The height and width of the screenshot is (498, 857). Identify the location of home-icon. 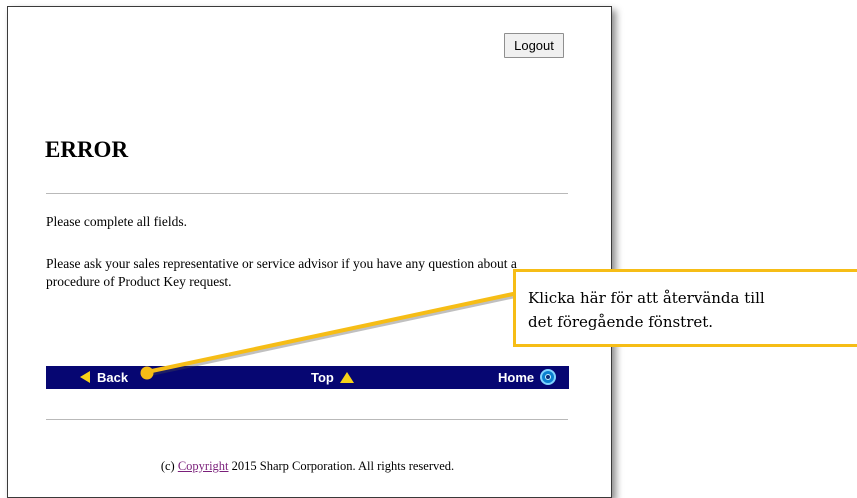
(548, 377).